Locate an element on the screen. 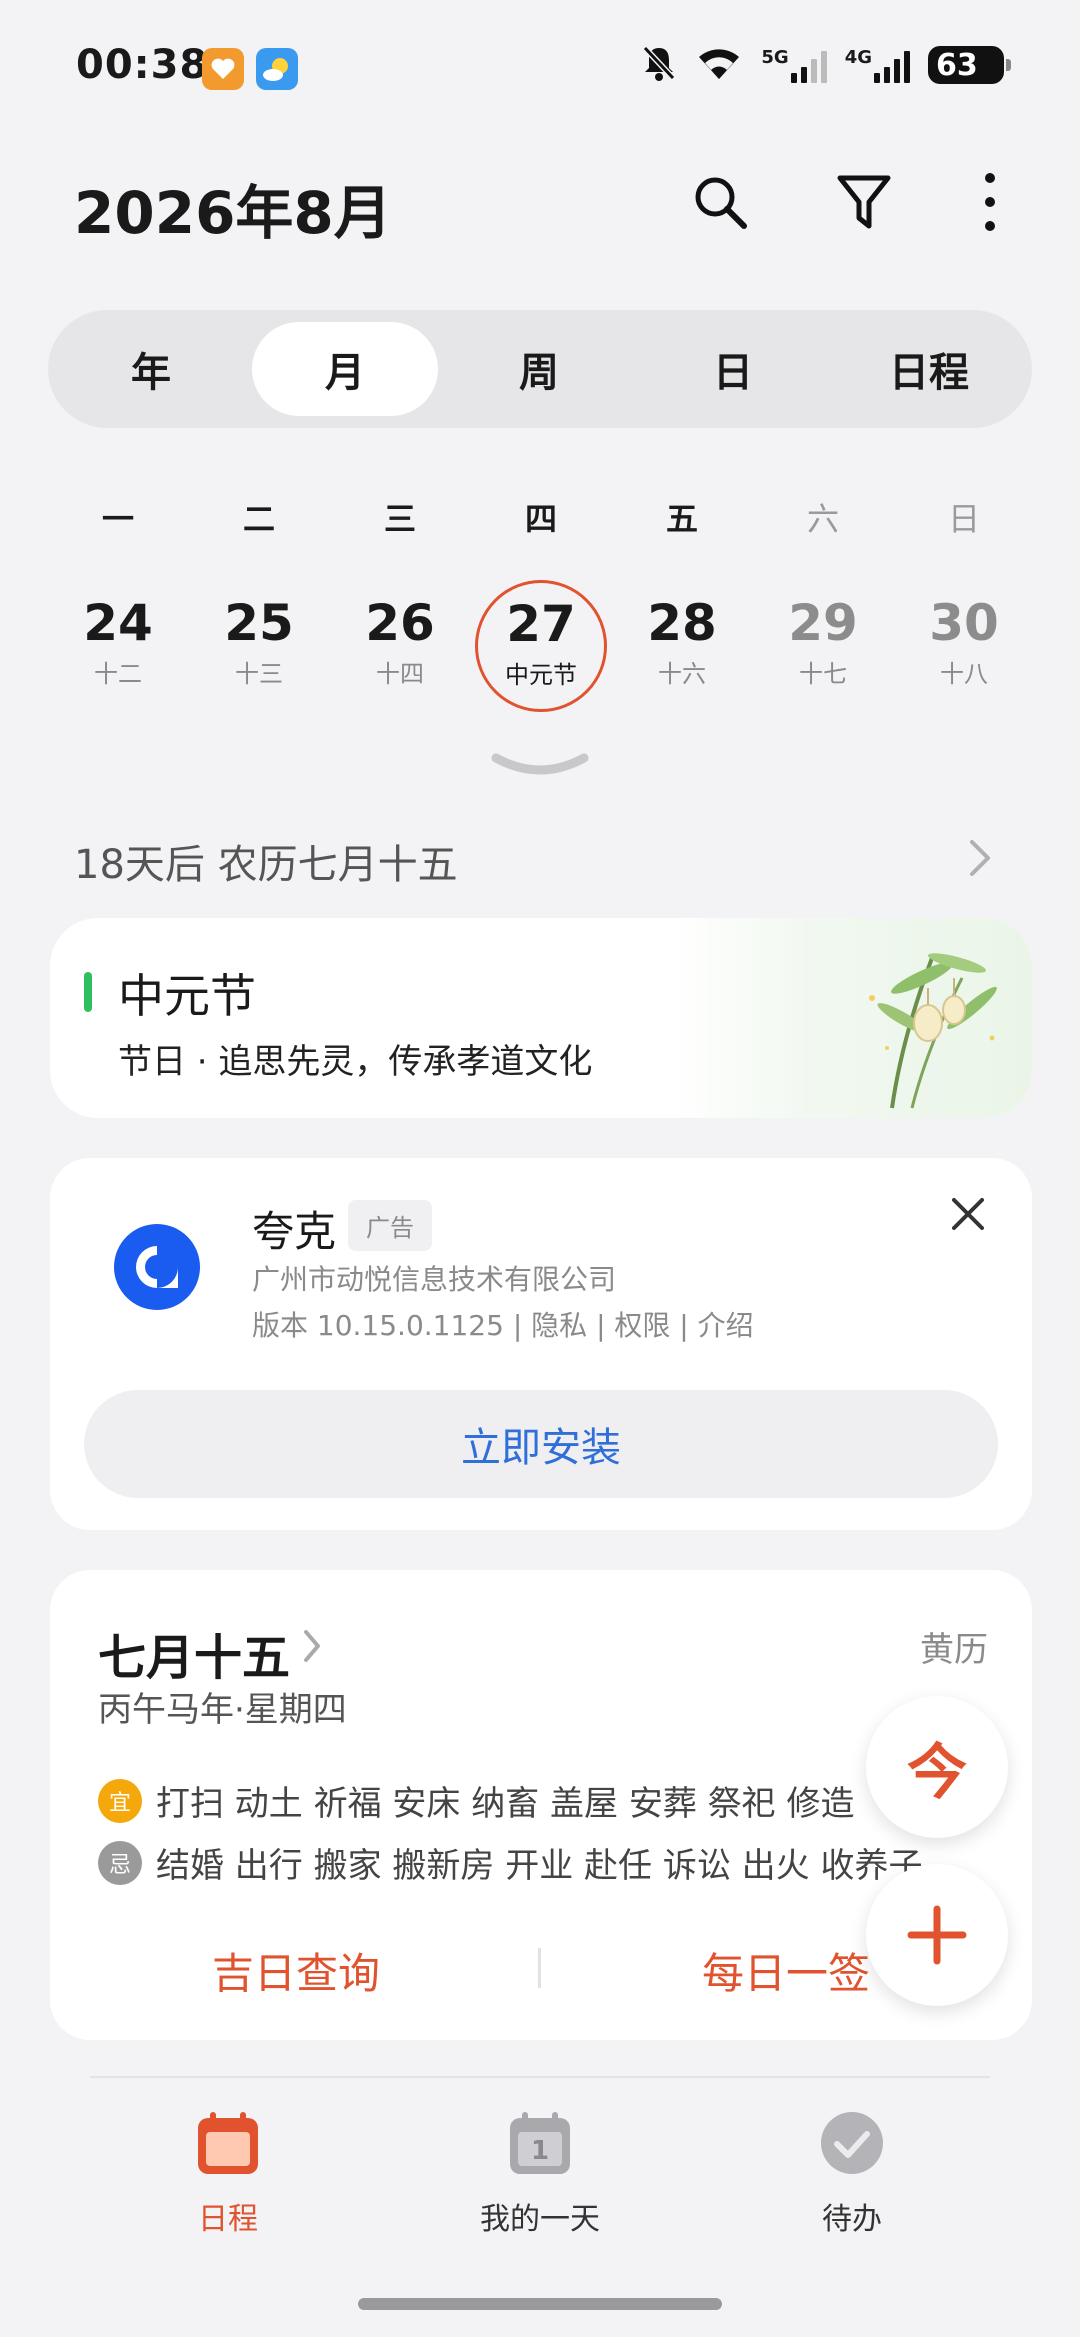 The width and height of the screenshot is (1080, 2337). weekday-label: 一 is located at coordinates (117, 519).